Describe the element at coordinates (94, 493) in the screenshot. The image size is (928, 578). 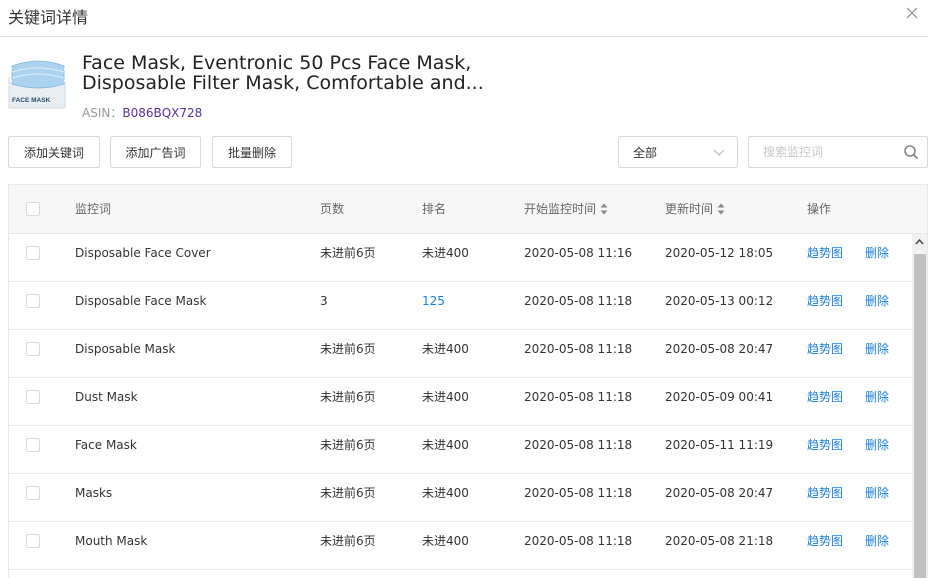
I see `cell-keyword: Masks` at that location.